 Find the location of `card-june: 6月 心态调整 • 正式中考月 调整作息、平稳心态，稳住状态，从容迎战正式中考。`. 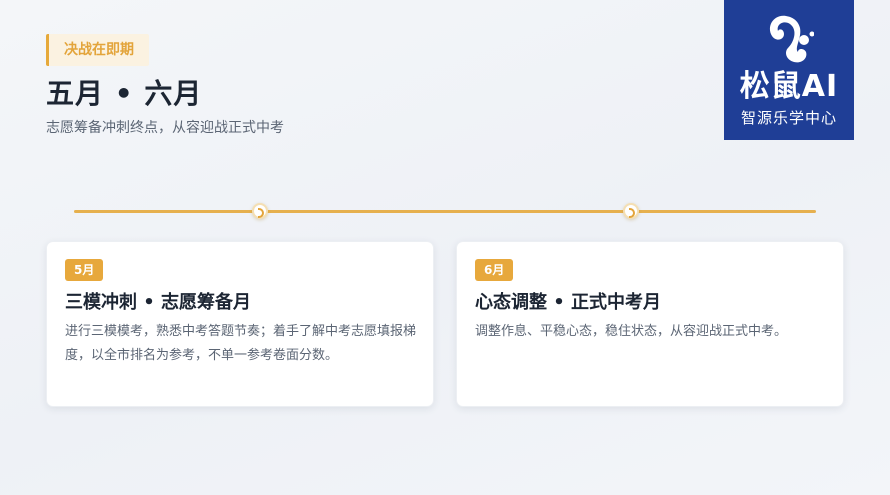

card-june: 6月 心态调整 • 正式中考月 调整作息、平稳心态，稳住状态，从容迎战正式中考。 is located at coordinates (650, 324).